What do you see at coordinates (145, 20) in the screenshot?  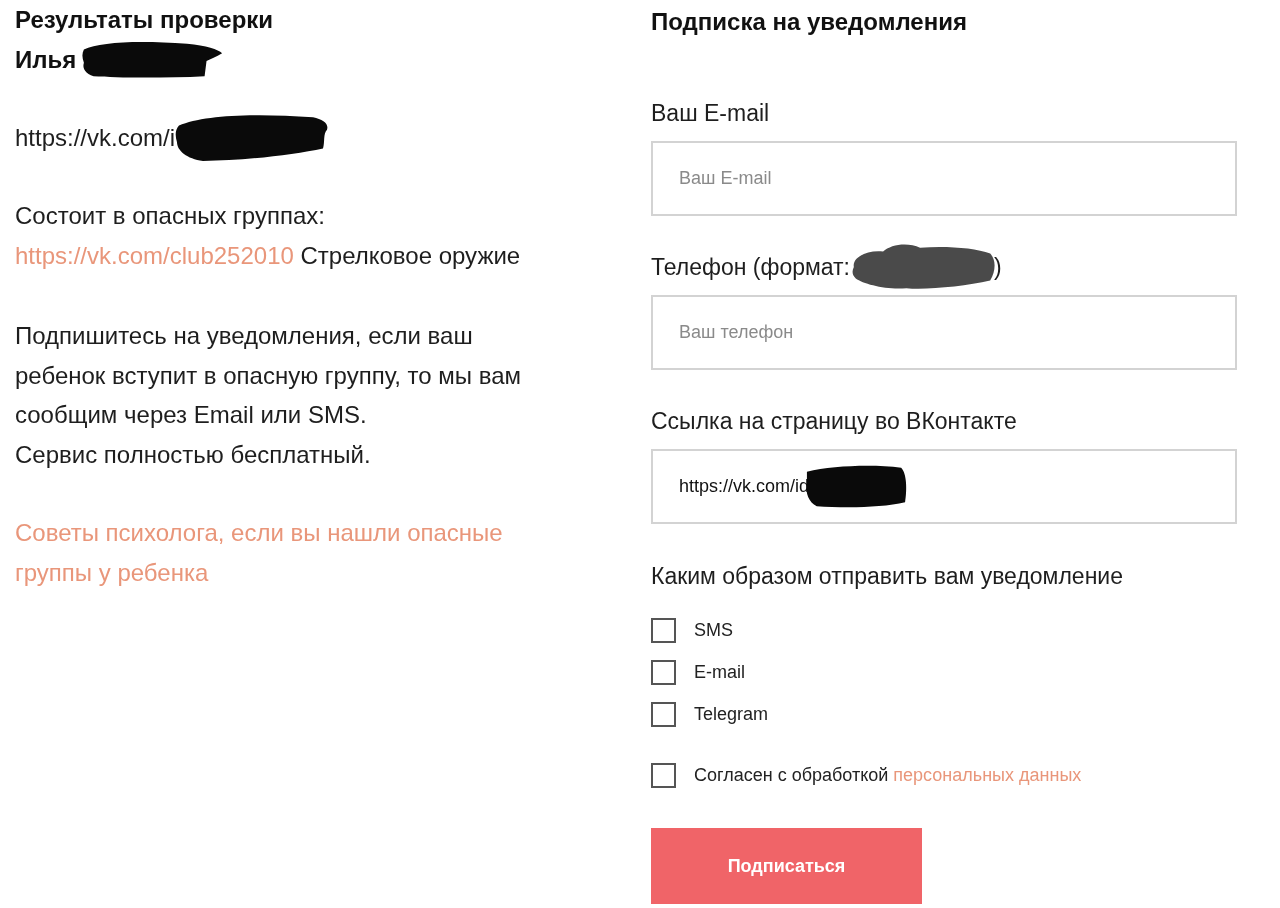 I see `results-title: Результаты проверки` at bounding box center [145, 20].